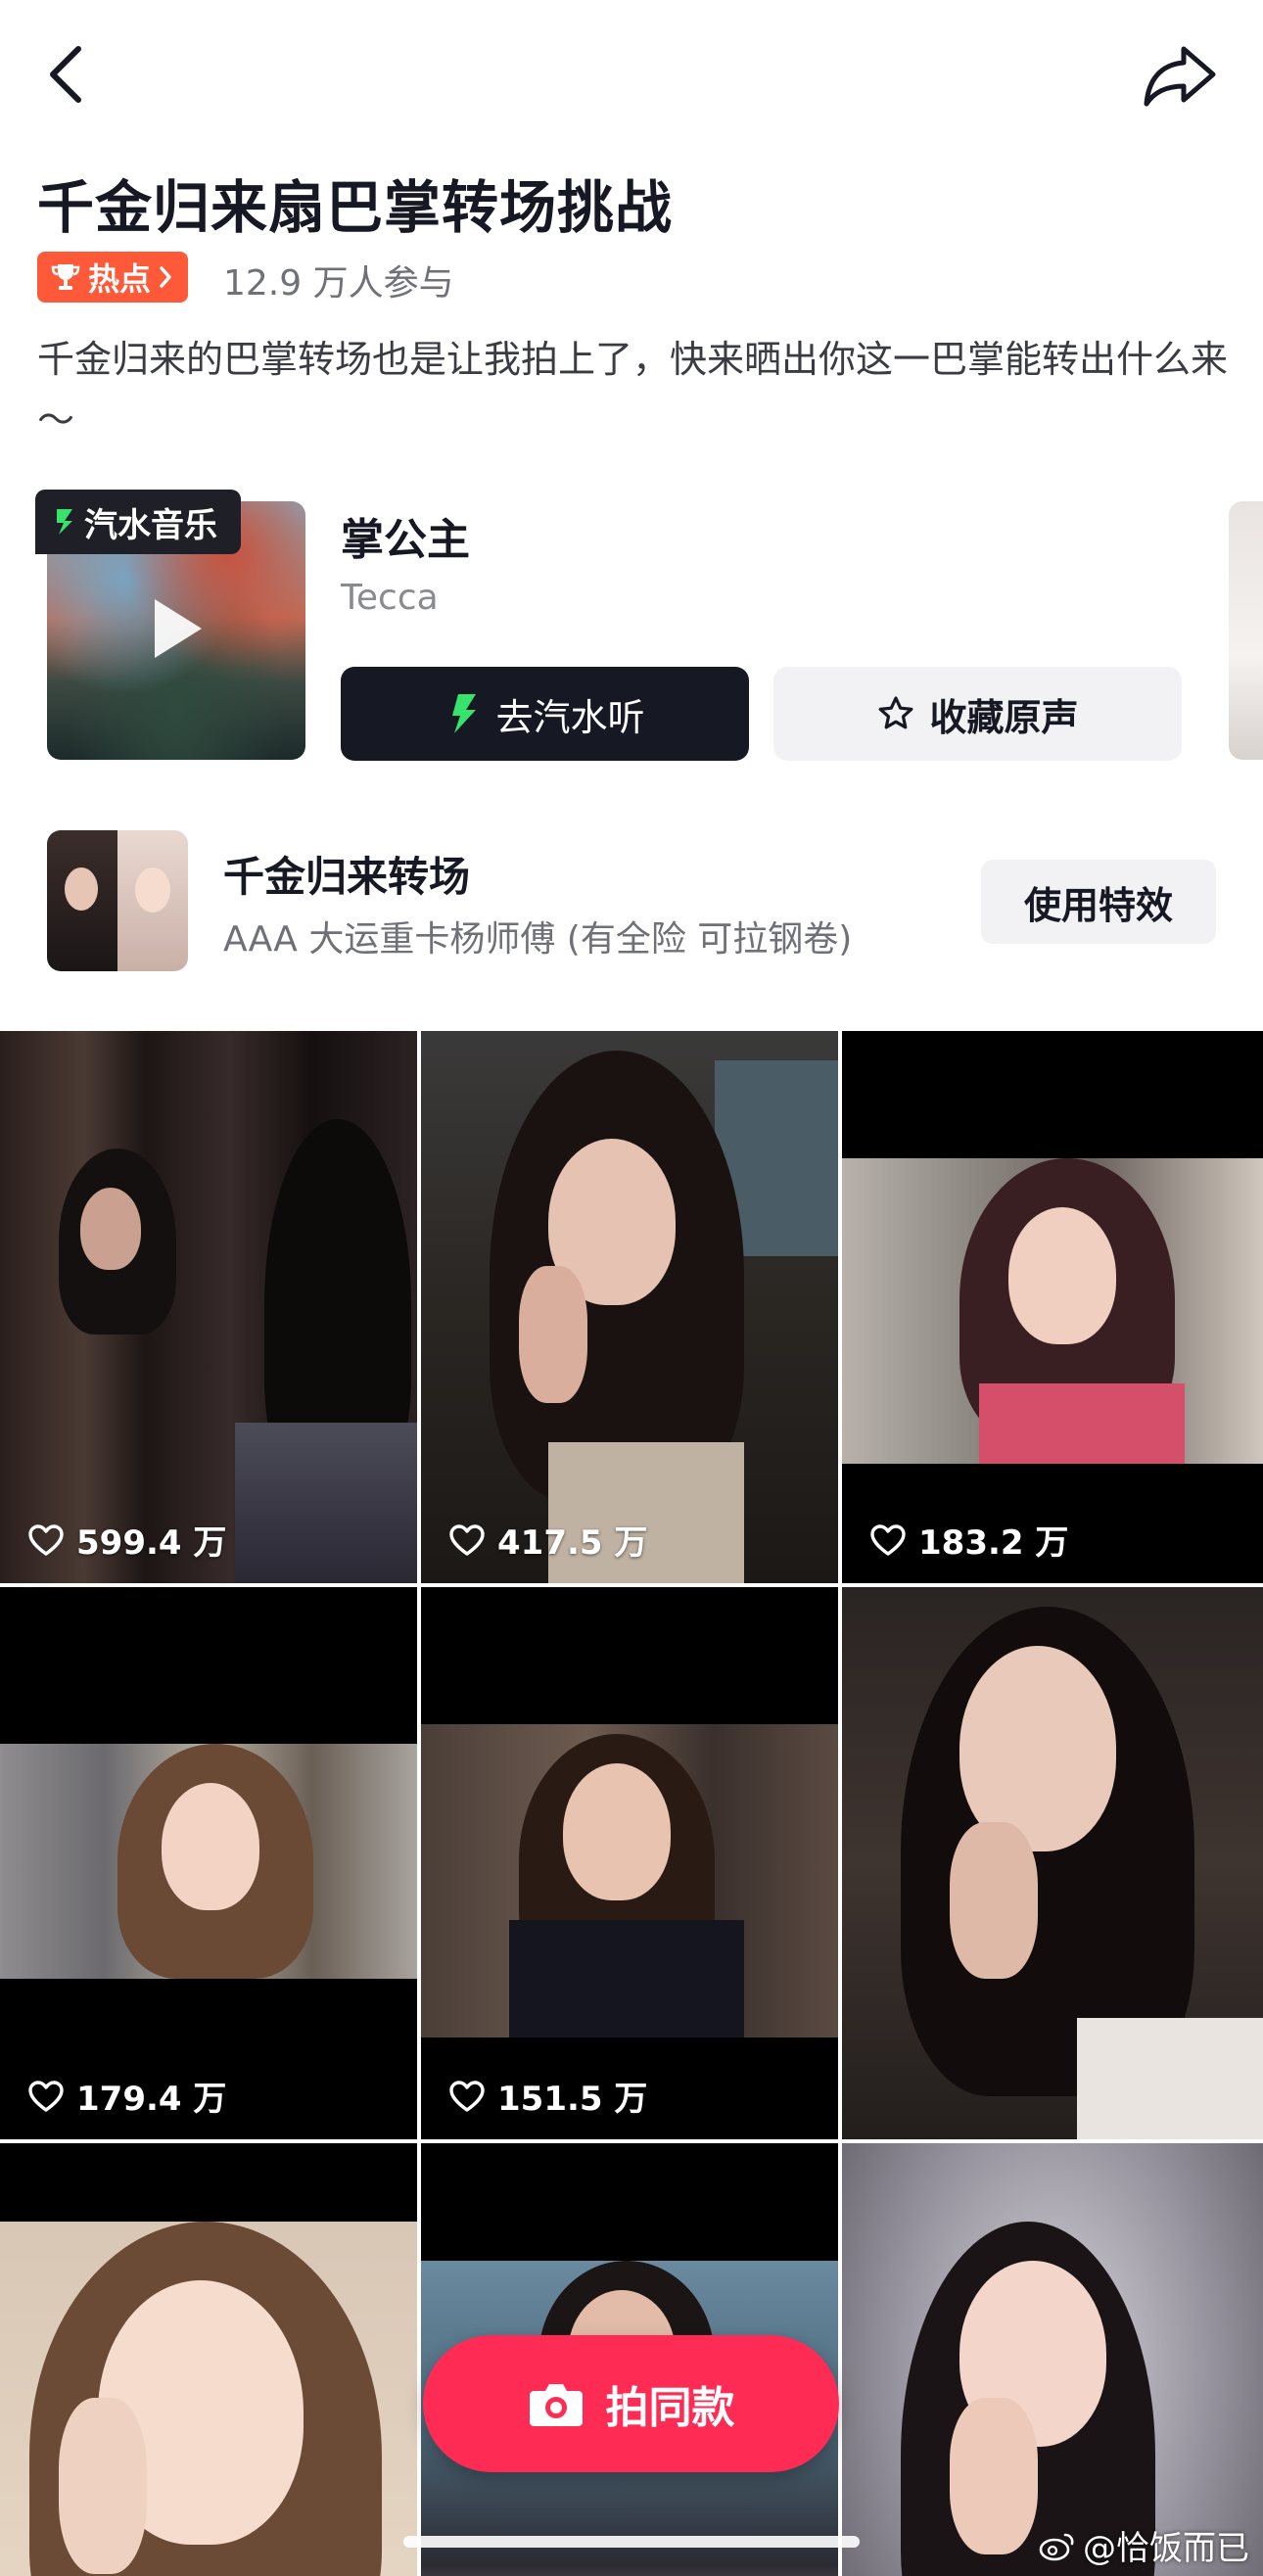 The width and height of the screenshot is (1263, 2576). I want to click on qishui-music-tag: 汽水音乐, so click(138, 522).